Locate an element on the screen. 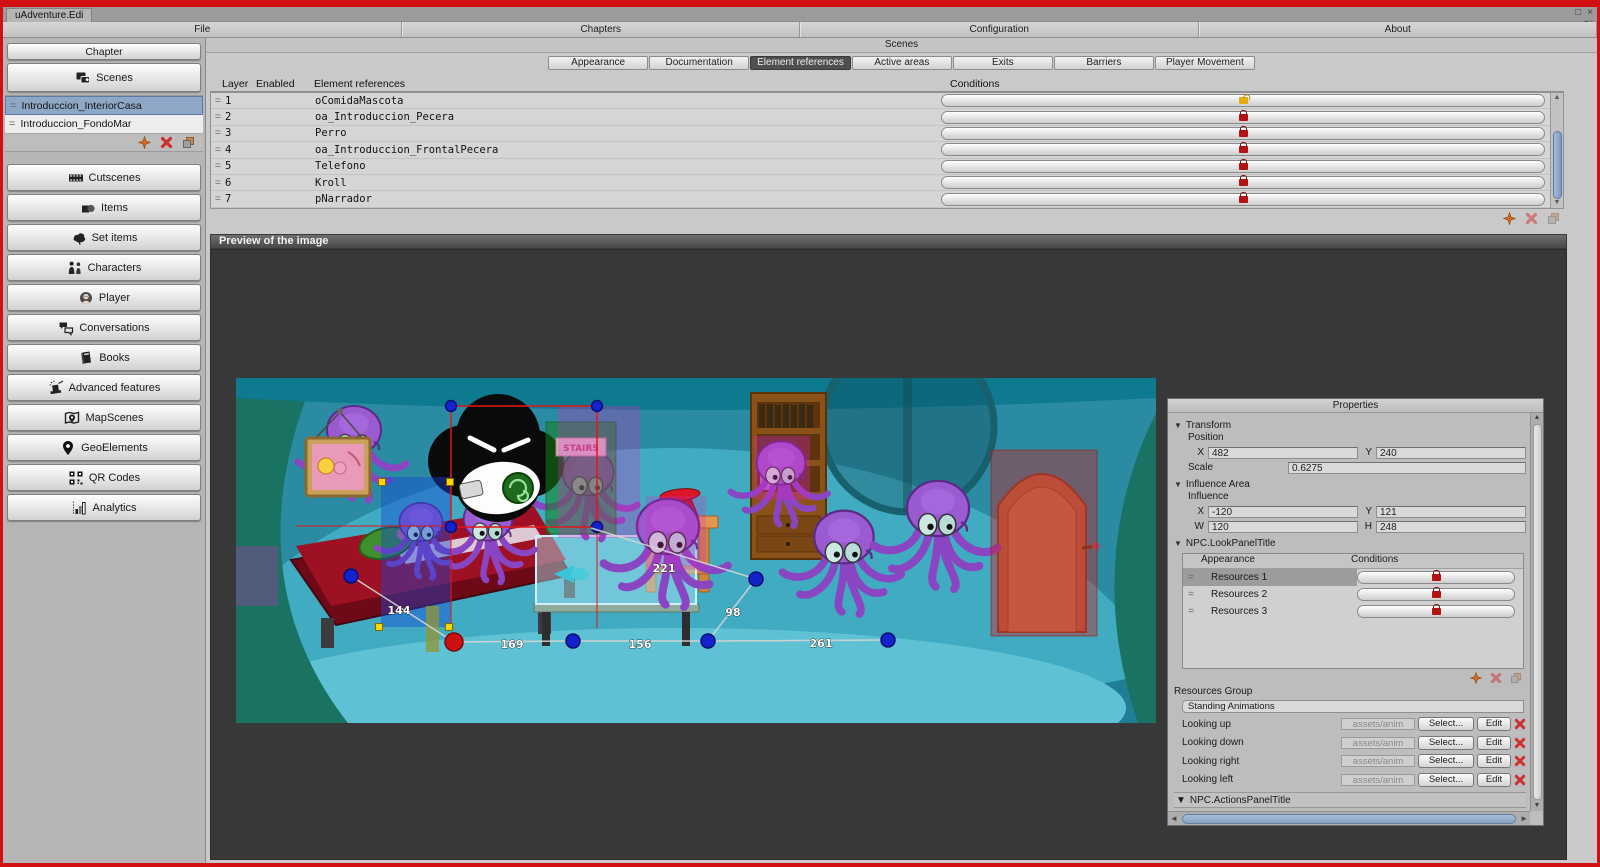  tab-player-movement: Player Movement is located at coordinates (1204, 63).